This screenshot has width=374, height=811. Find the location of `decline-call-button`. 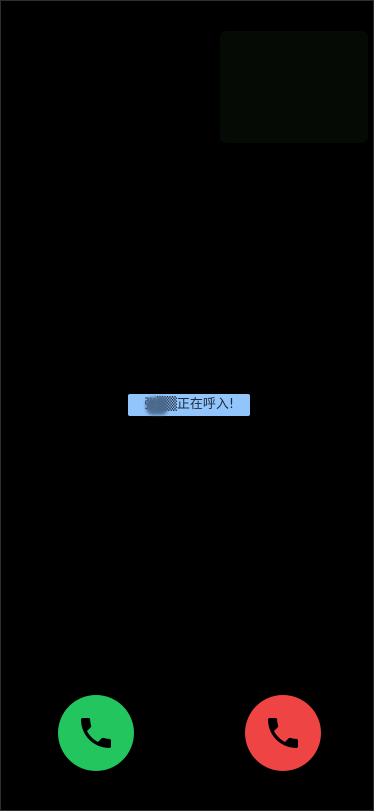

decline-call-button is located at coordinates (283, 733).